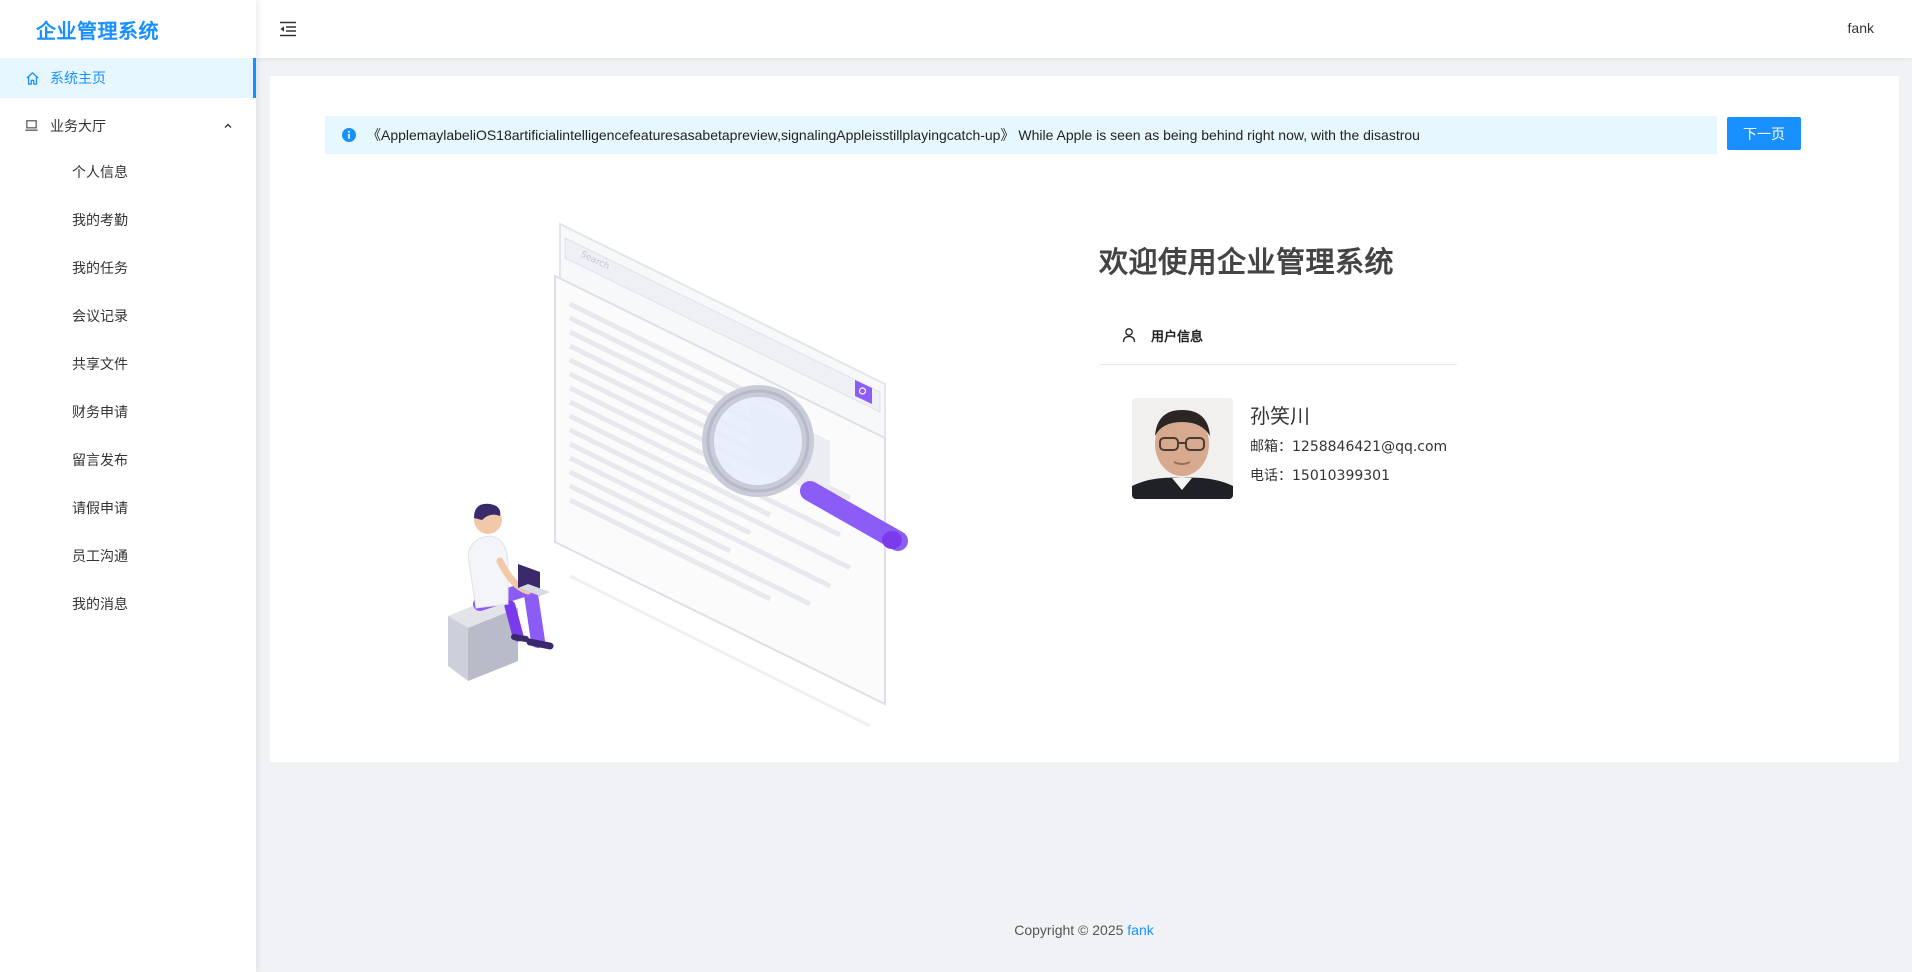 The height and width of the screenshot is (972, 1912). What do you see at coordinates (100, 173) in the screenshot?
I see `sidebar-item-label: 个人信息` at bounding box center [100, 173].